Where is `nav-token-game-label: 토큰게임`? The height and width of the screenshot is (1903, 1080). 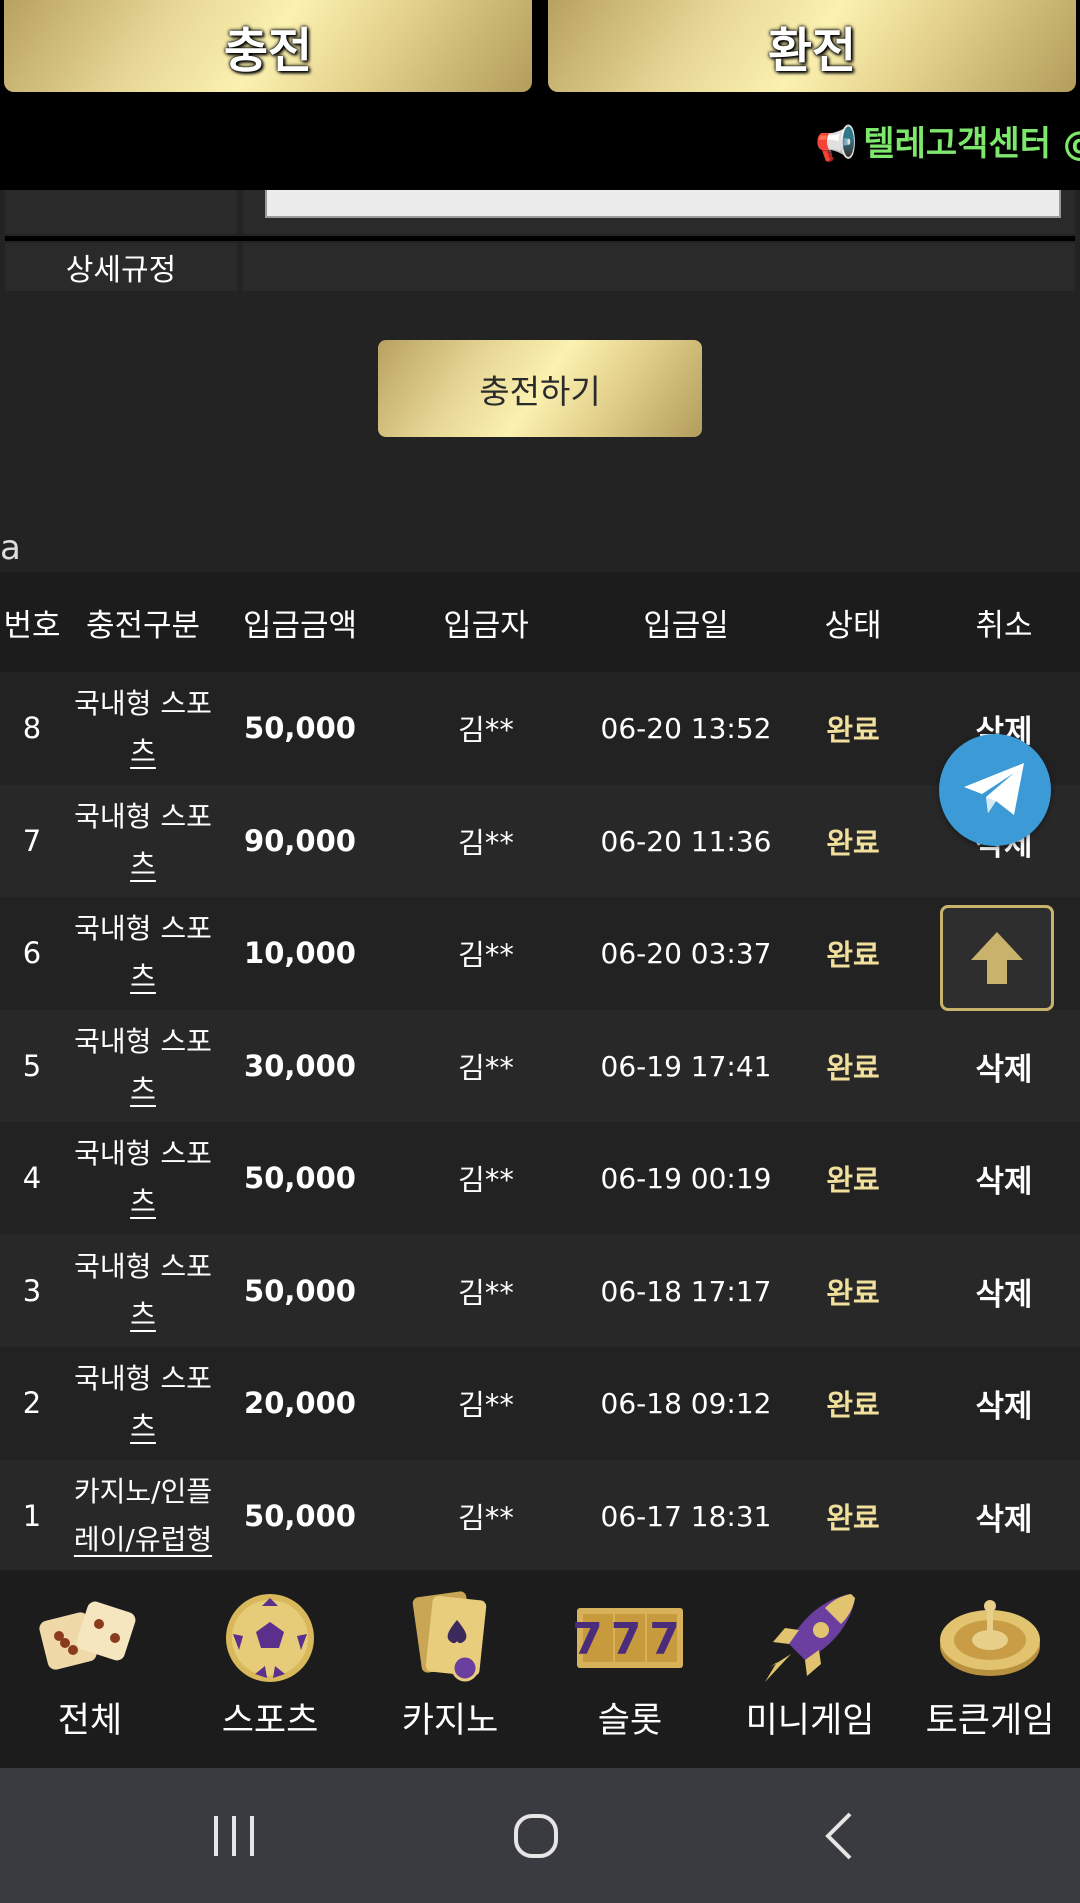
nav-token-game-label: 토큰게임 is located at coordinates (990, 1721).